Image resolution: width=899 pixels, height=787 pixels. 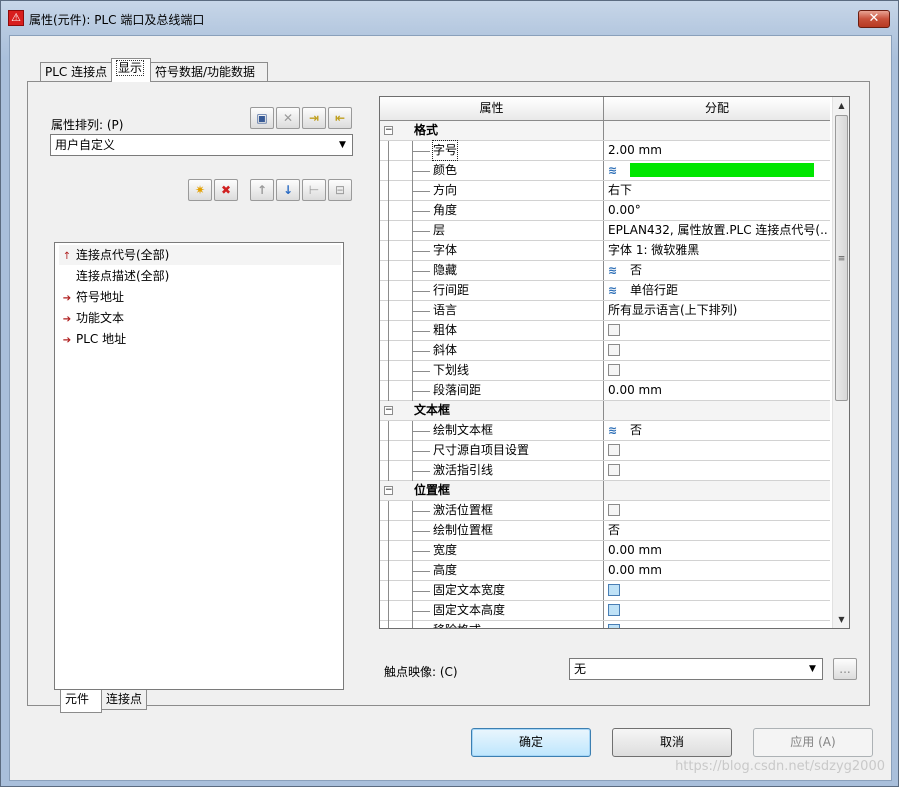 I want to click on tab-display: 显示, so click(x=131, y=70).